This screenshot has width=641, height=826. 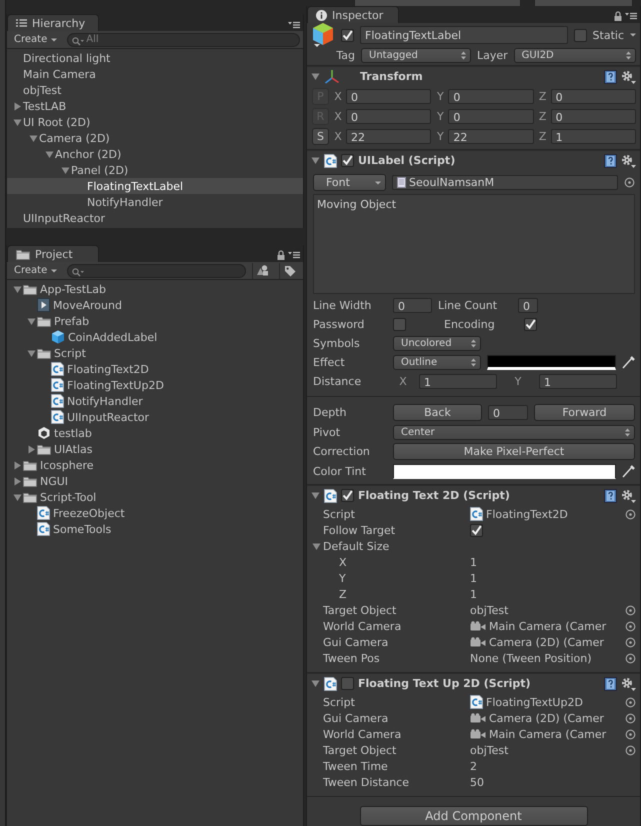 What do you see at coordinates (437, 362) in the screenshot?
I see `dropdown: Outline` at bounding box center [437, 362].